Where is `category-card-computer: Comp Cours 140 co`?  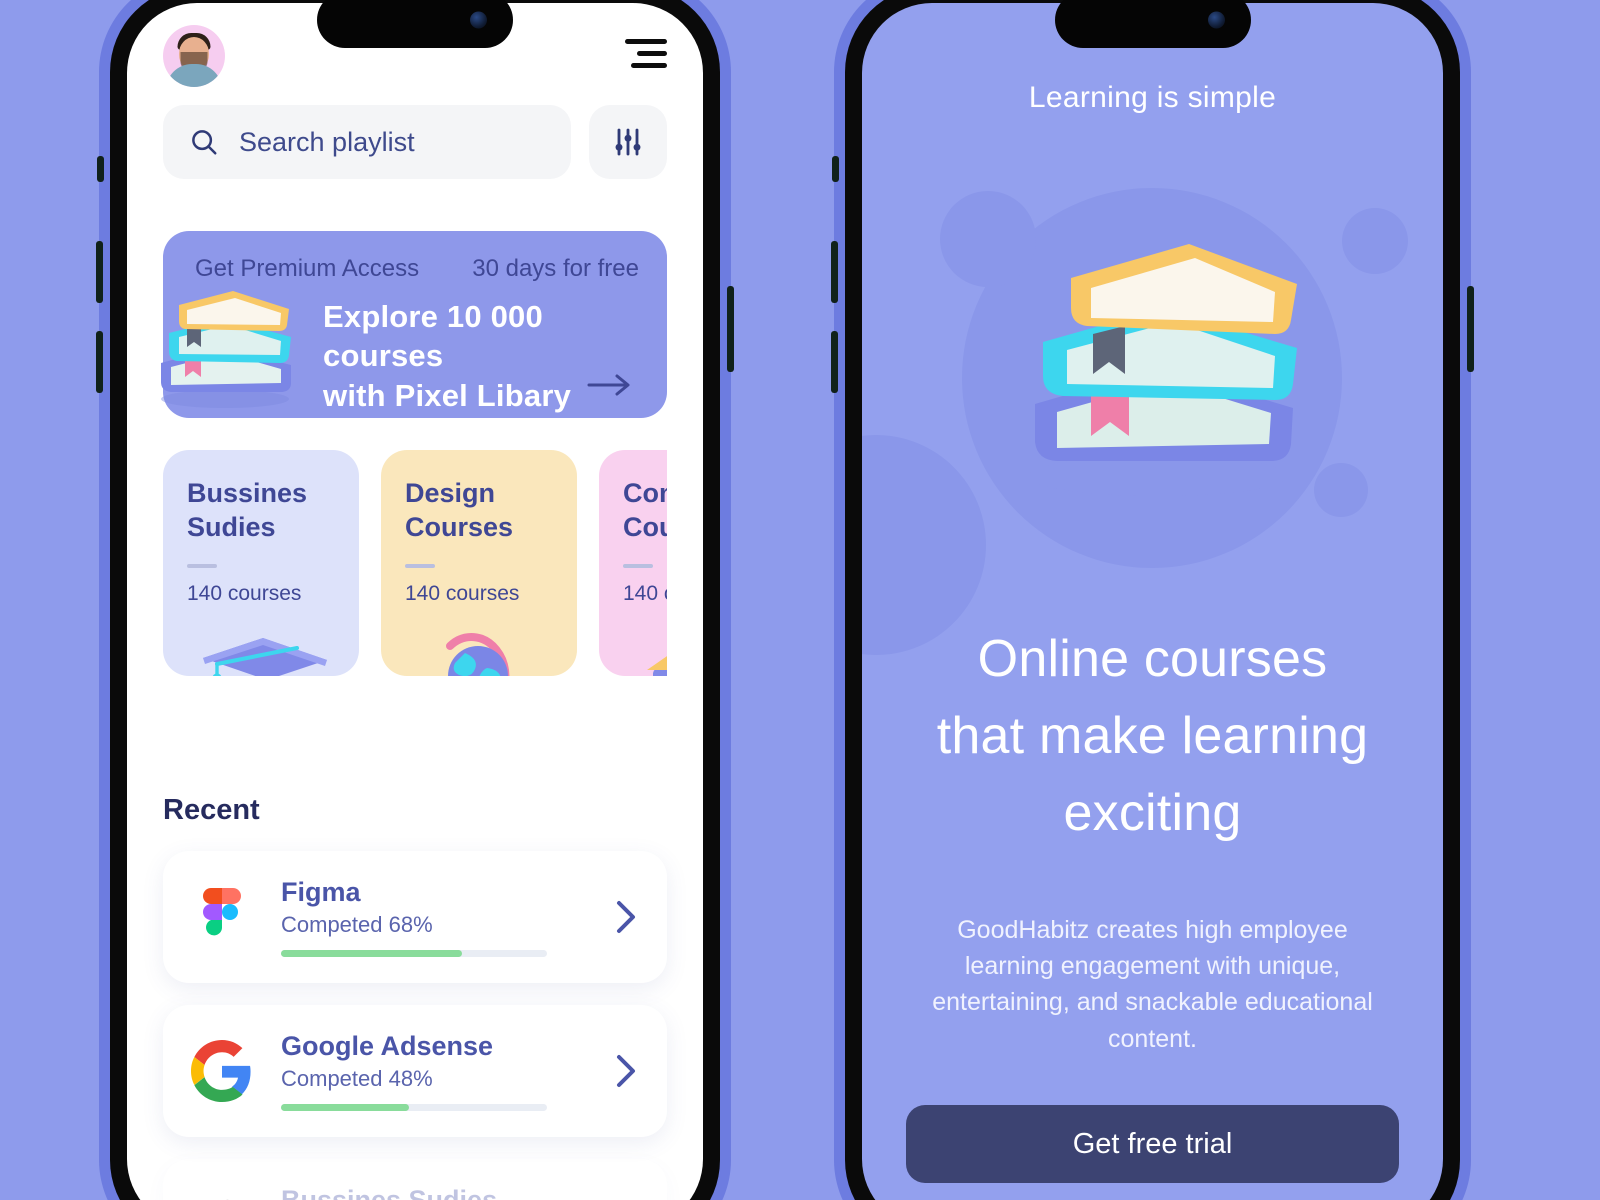 category-card-computer: Comp Cours 140 co is located at coordinates (633, 563).